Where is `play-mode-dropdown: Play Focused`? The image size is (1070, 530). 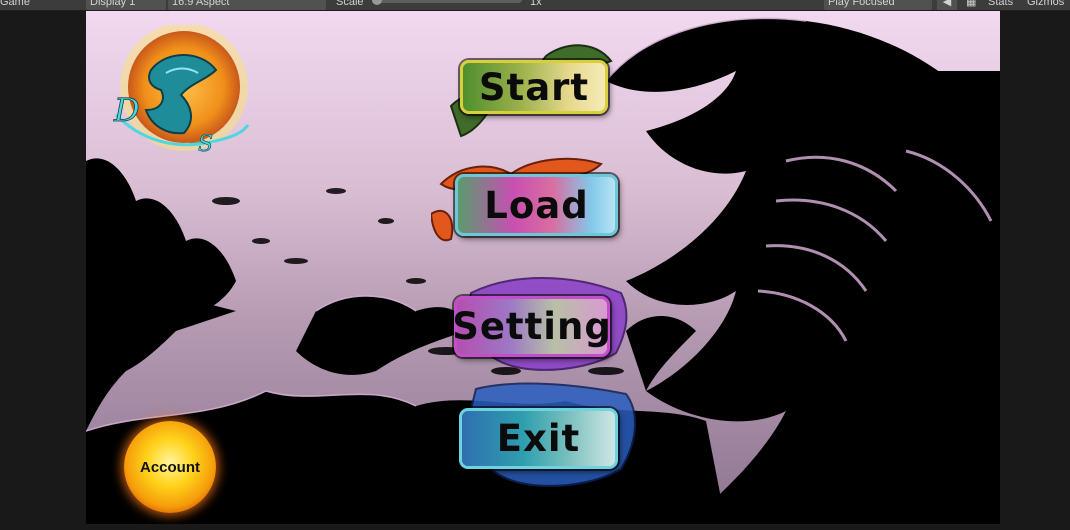 play-mode-dropdown: Play Focused is located at coordinates (878, 5).